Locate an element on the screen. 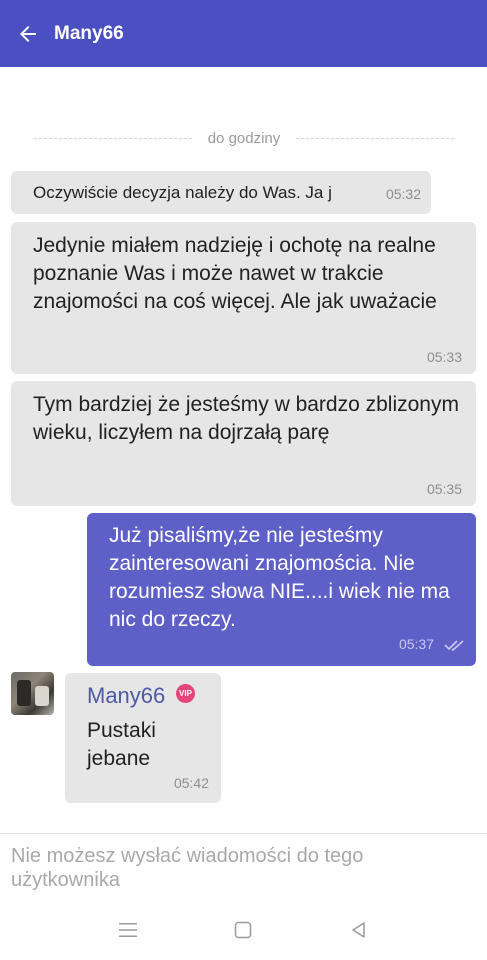  back-button is located at coordinates (28, 33).